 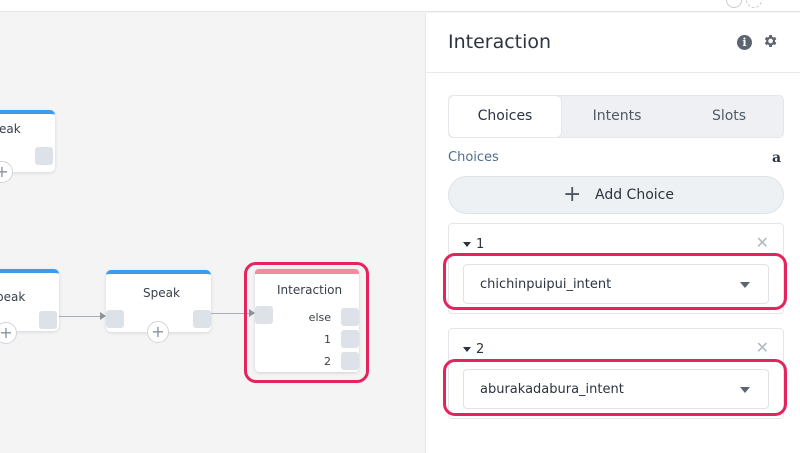 I want to click on section-label: Choices, so click(x=473, y=157).